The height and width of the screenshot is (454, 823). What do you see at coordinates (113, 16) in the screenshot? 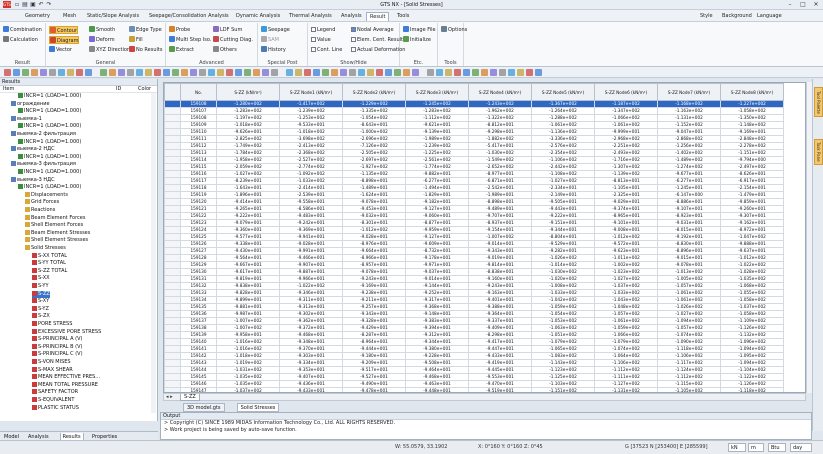
I see `menu-tab-static-slope-analysis: Static/Slope Analysis` at bounding box center [113, 16].